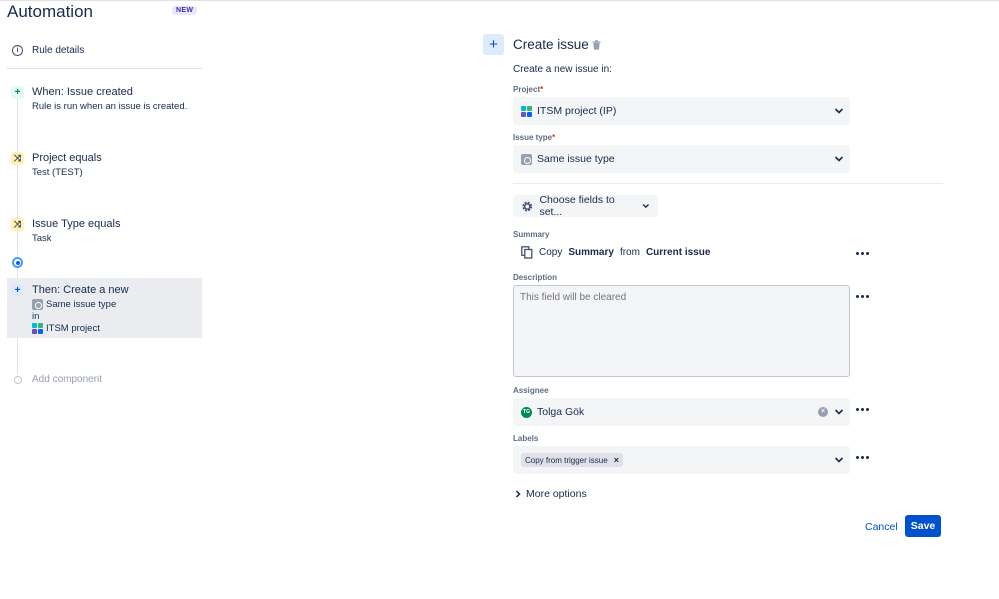  I want to click on summary-label: Summary, so click(531, 234).